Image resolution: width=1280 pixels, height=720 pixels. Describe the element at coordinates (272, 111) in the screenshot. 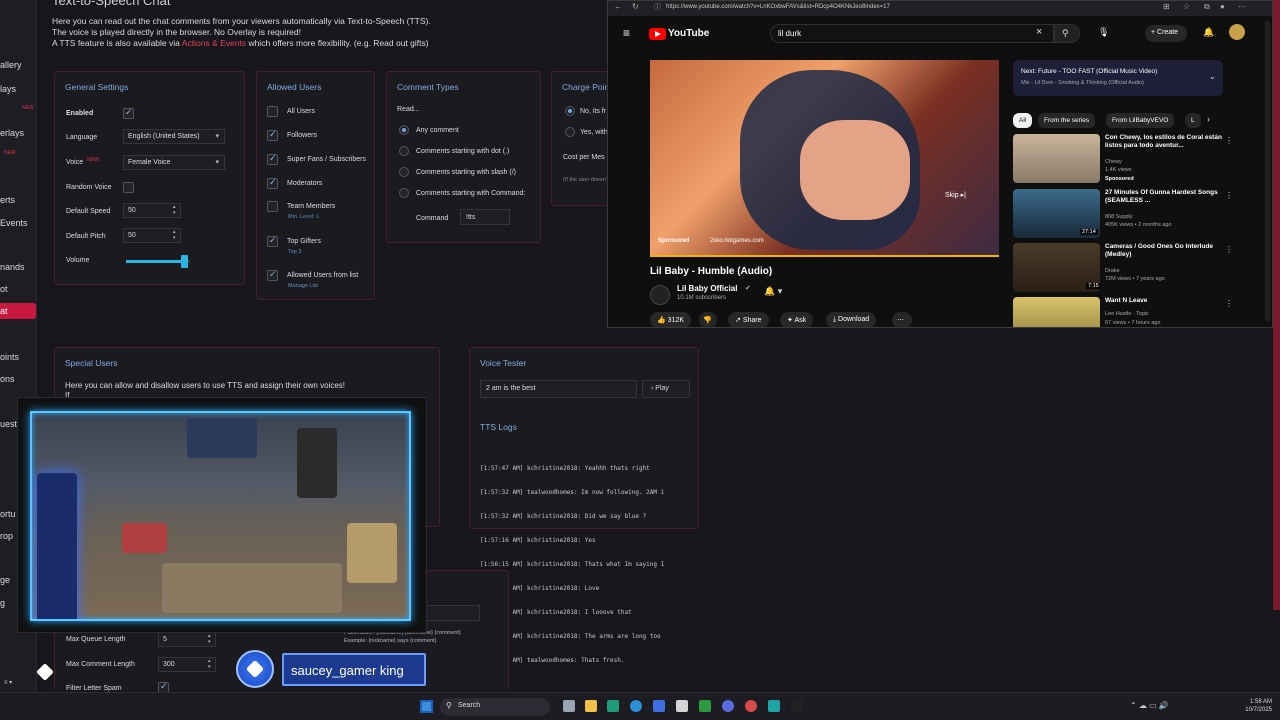

I see `all-users-checkbox` at that location.